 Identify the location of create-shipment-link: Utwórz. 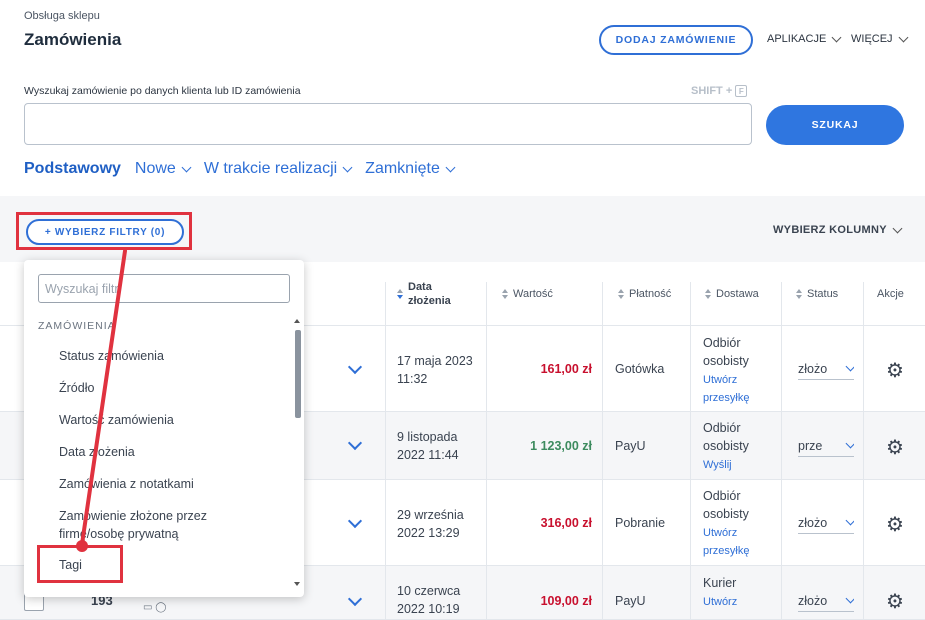
(733, 602).